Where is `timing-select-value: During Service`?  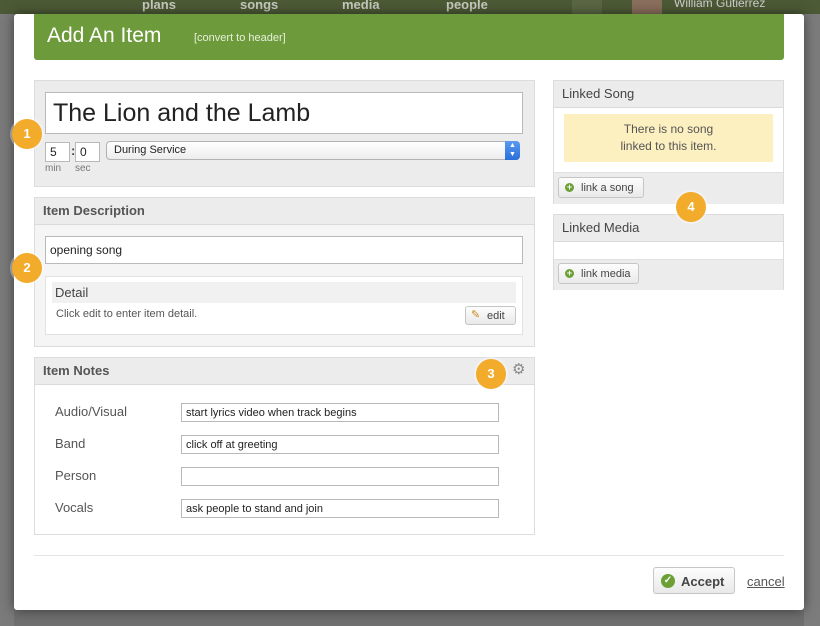
timing-select-value: During Service is located at coordinates (150, 150).